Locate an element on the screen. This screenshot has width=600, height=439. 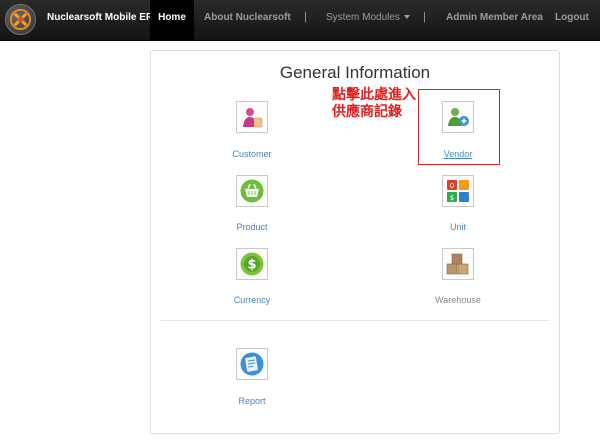
caret-down-icon is located at coordinates (406, 17).